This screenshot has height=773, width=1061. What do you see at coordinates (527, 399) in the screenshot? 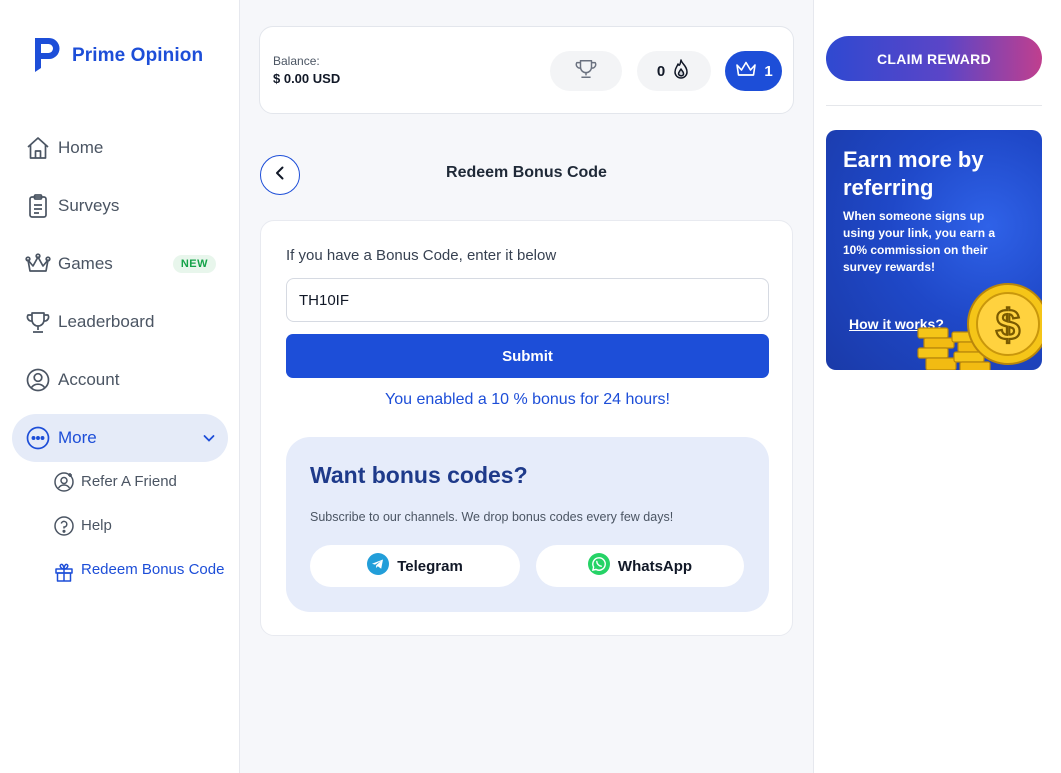
I see `success-message: You enabled a 10 % bonus for 24 hours!` at bounding box center [527, 399].